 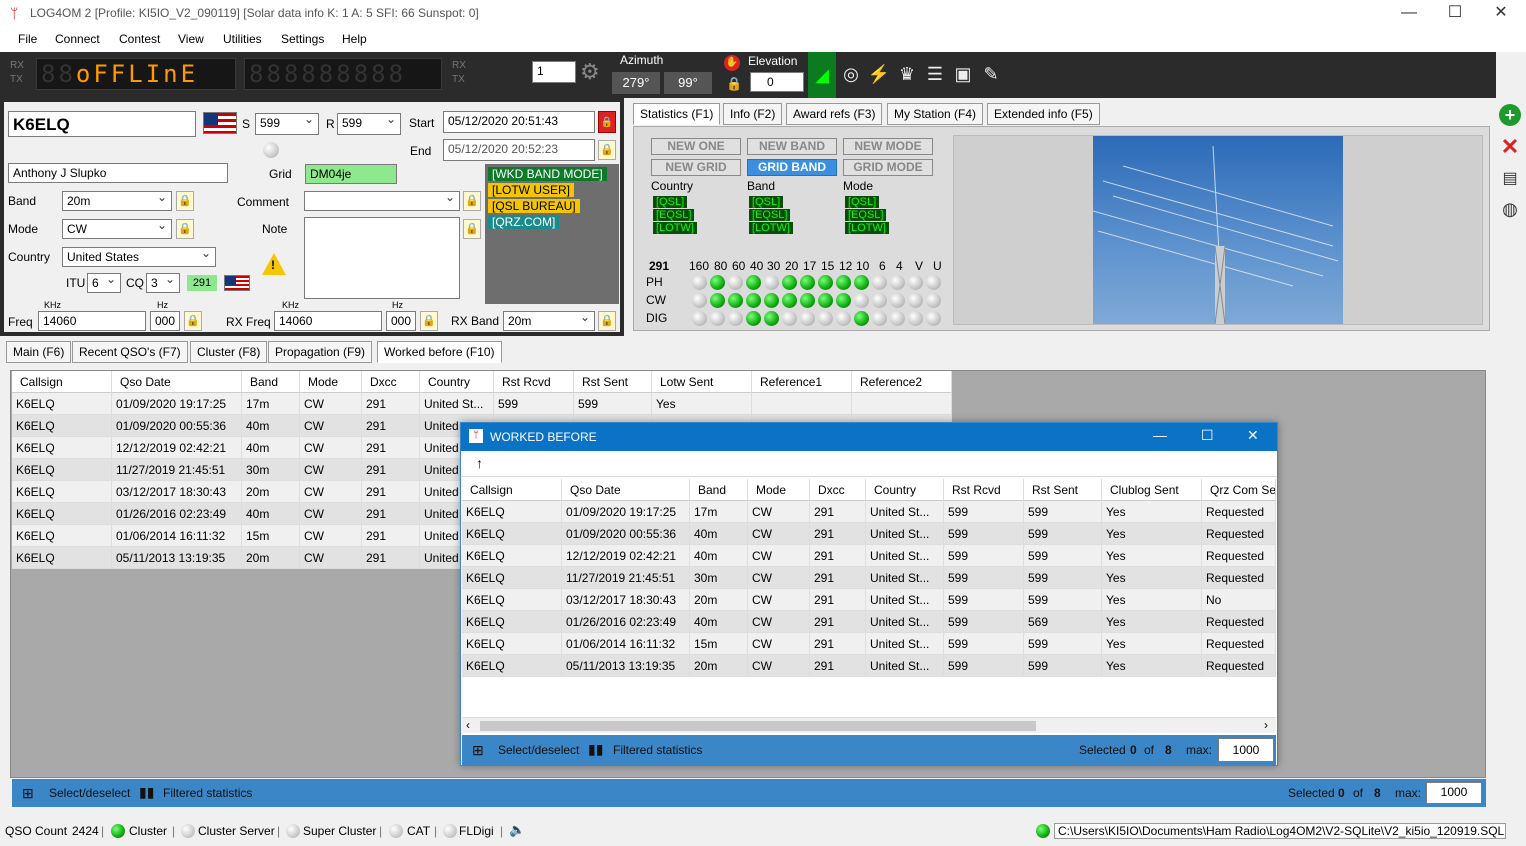 What do you see at coordinates (177, 382) in the screenshot?
I see `column-header: Qso Date` at bounding box center [177, 382].